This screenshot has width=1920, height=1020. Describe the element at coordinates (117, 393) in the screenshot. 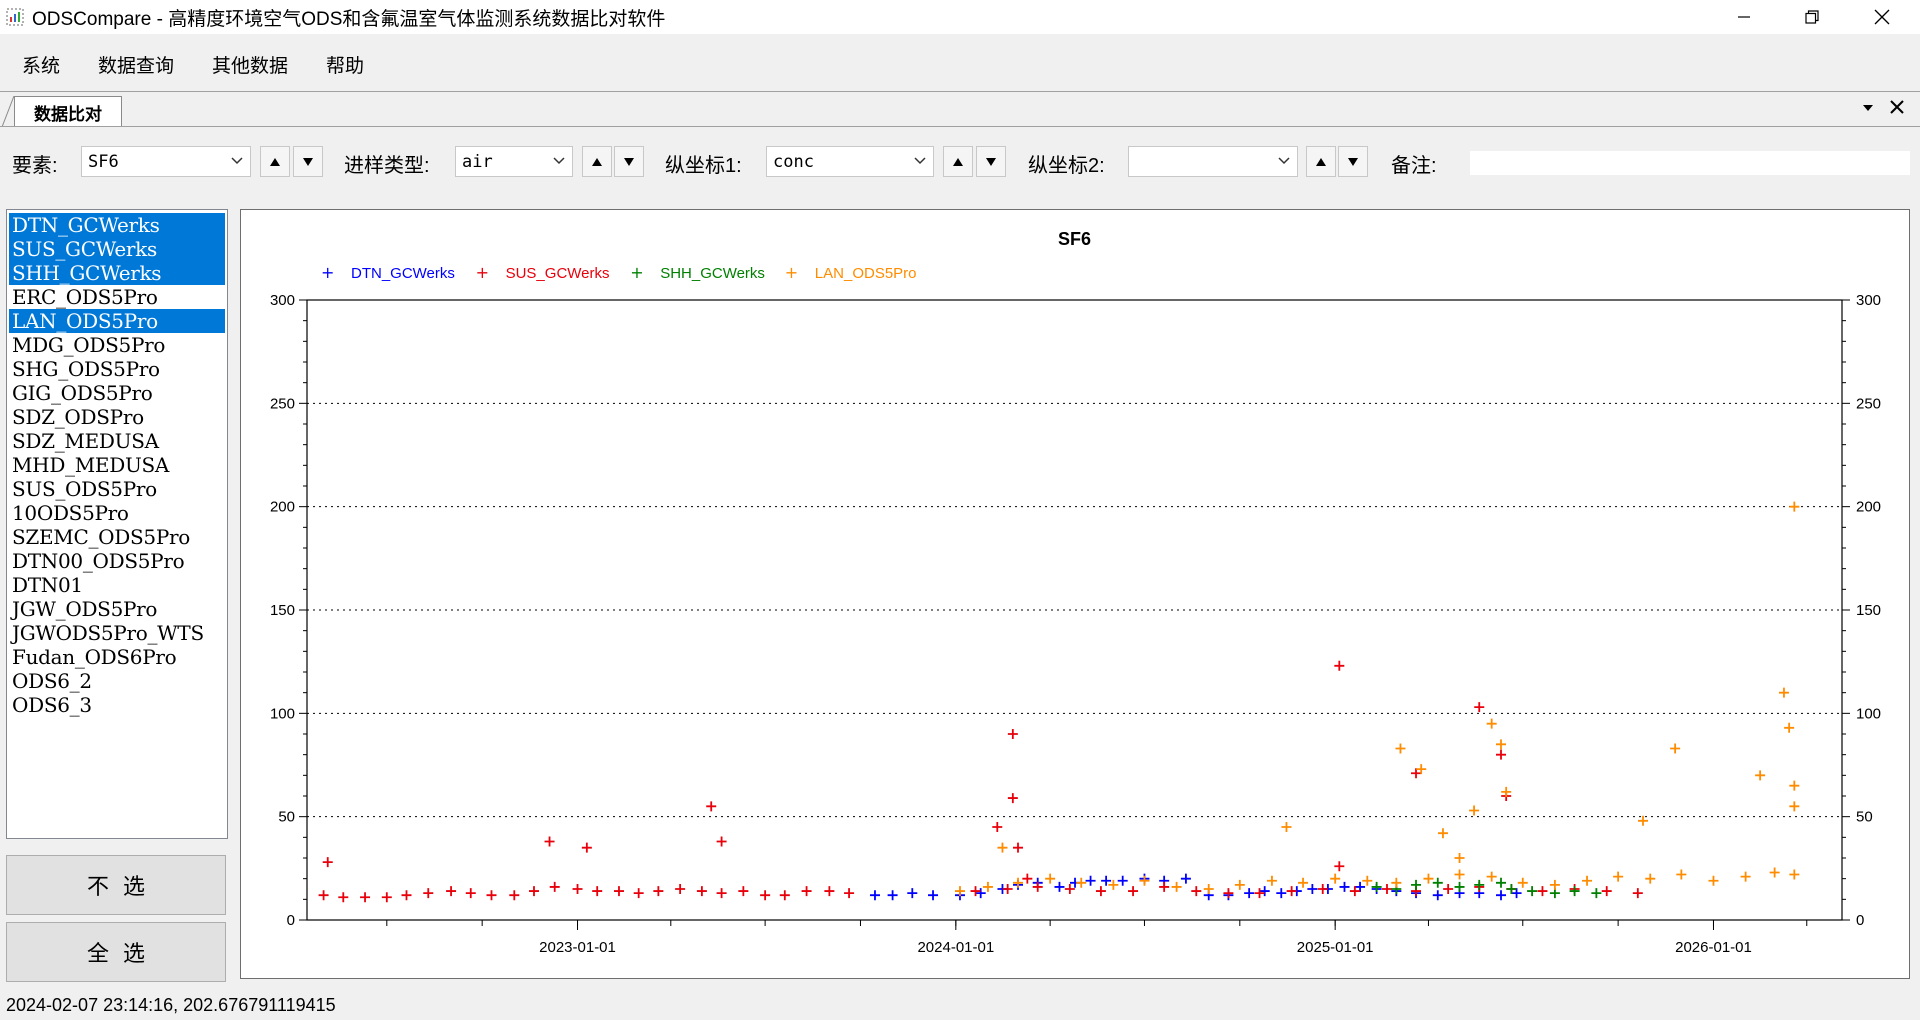

I see `station-list-item: GIG_ODS5Pro` at that location.